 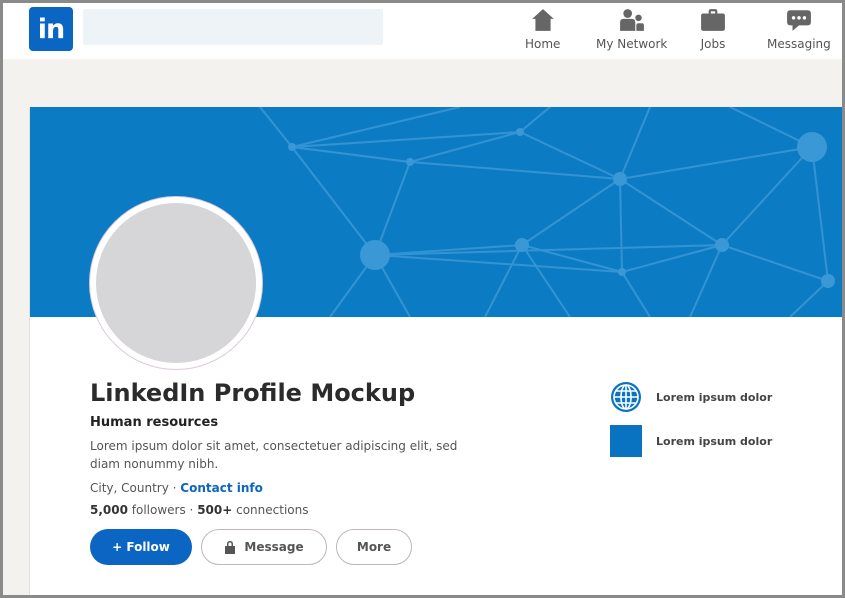 What do you see at coordinates (270, 510) in the screenshot?
I see `connections-label: connections` at bounding box center [270, 510].